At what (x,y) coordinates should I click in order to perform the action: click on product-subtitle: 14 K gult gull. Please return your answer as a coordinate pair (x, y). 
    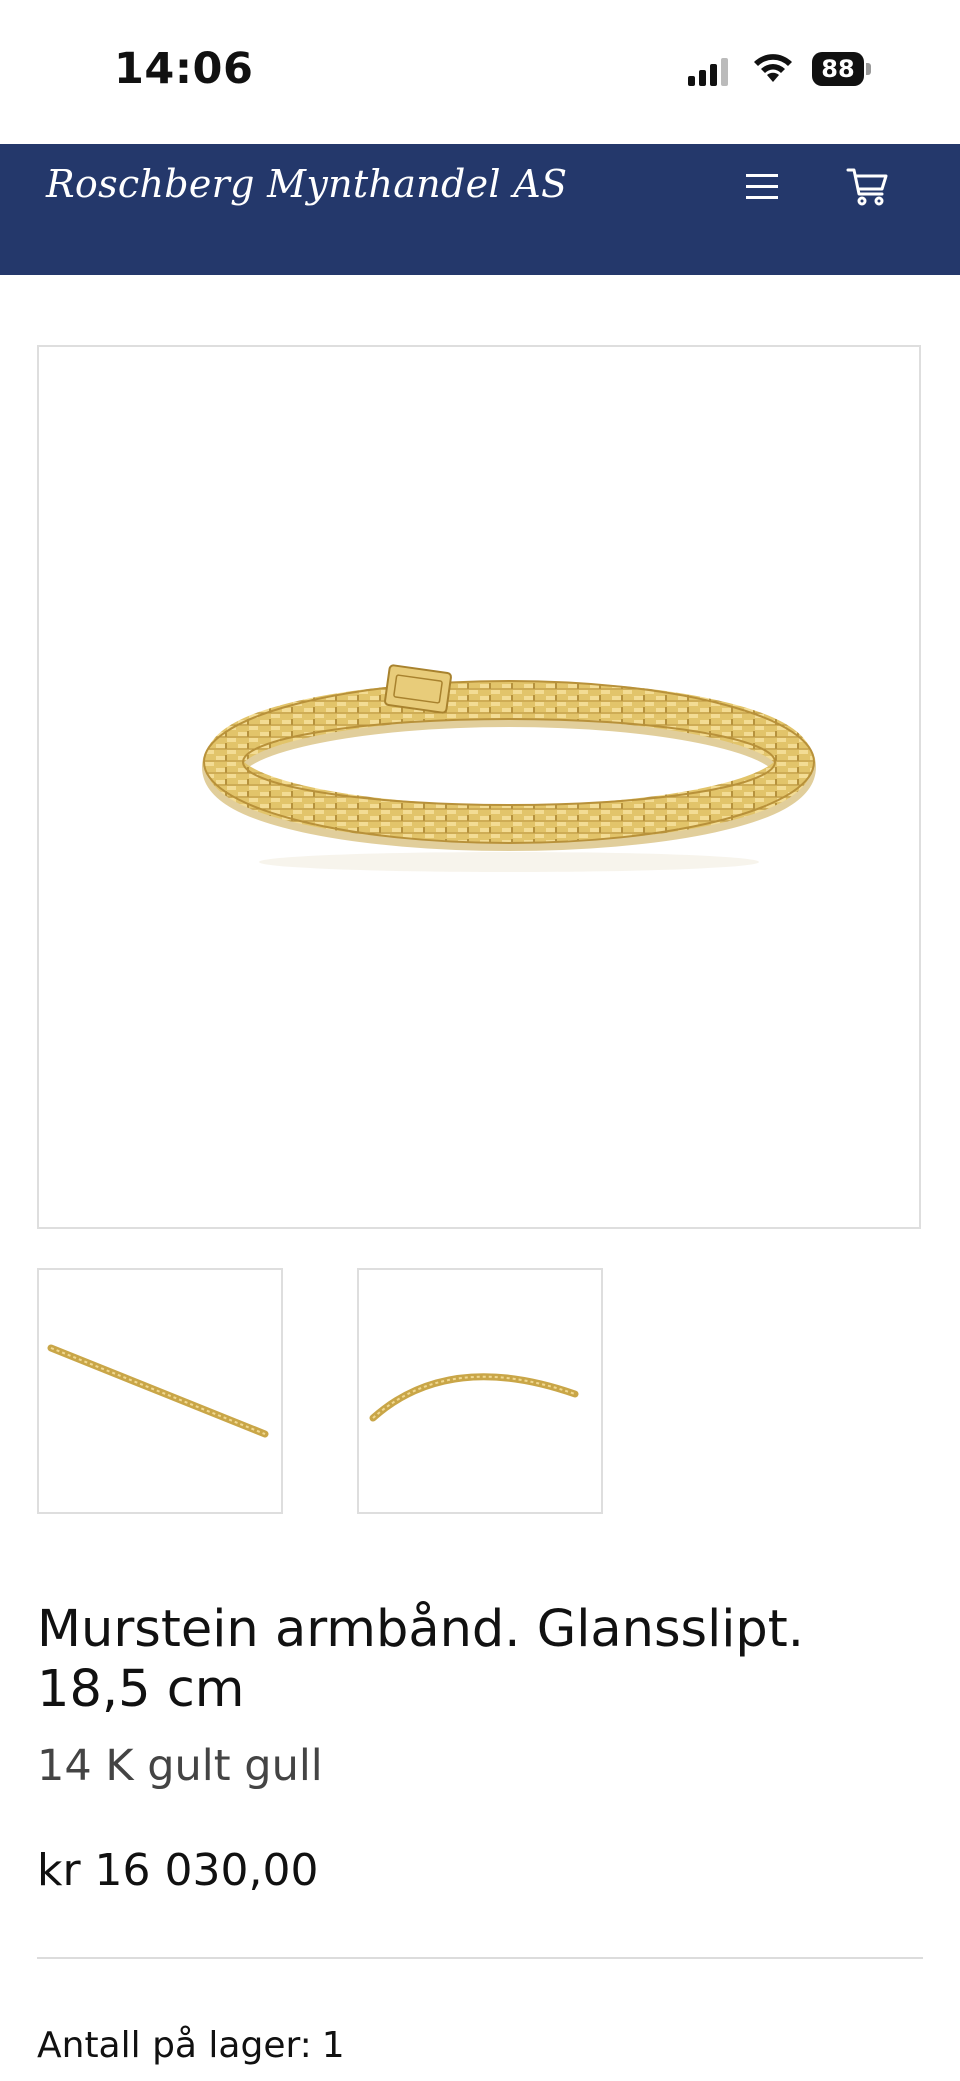
    Looking at the image, I should click on (180, 1766).